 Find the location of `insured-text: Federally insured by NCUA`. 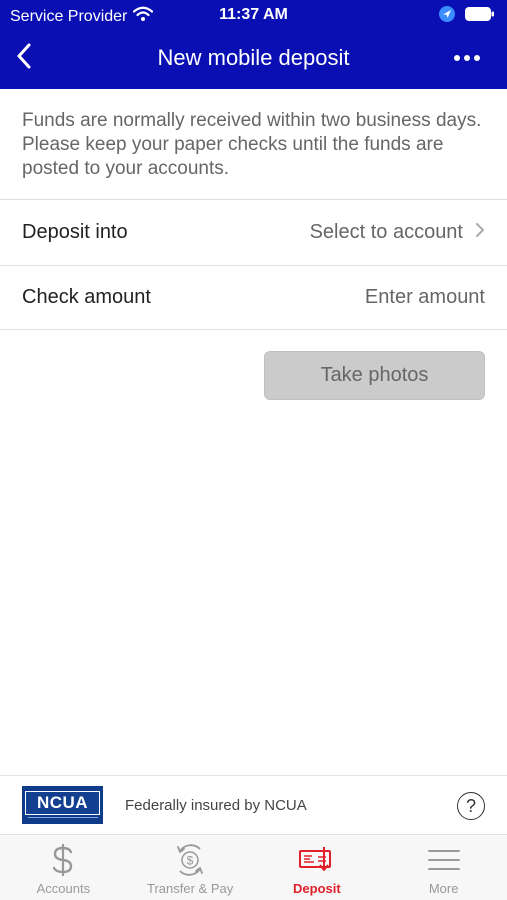

insured-text: Federally insured by NCUA is located at coordinates (216, 805).